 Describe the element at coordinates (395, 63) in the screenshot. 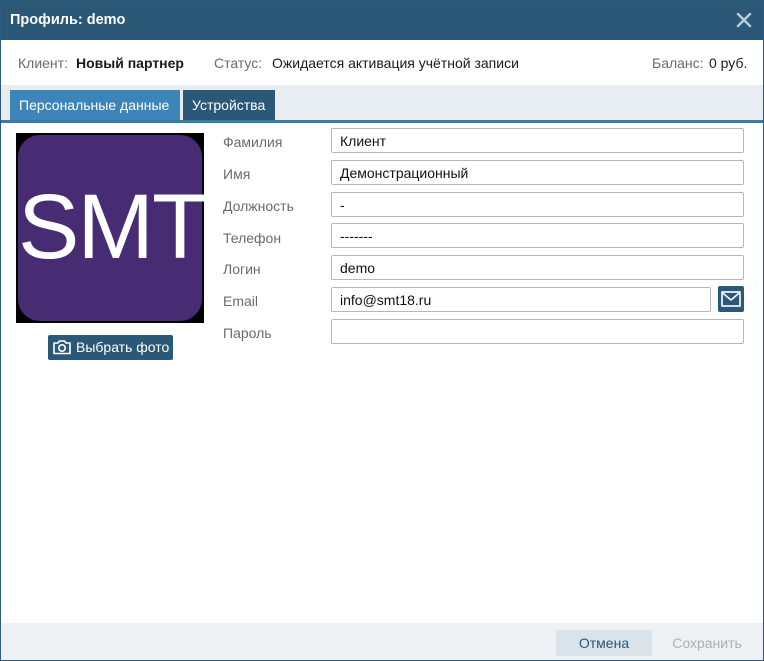

I see `status-value: Ожидается активация учётной записи` at that location.